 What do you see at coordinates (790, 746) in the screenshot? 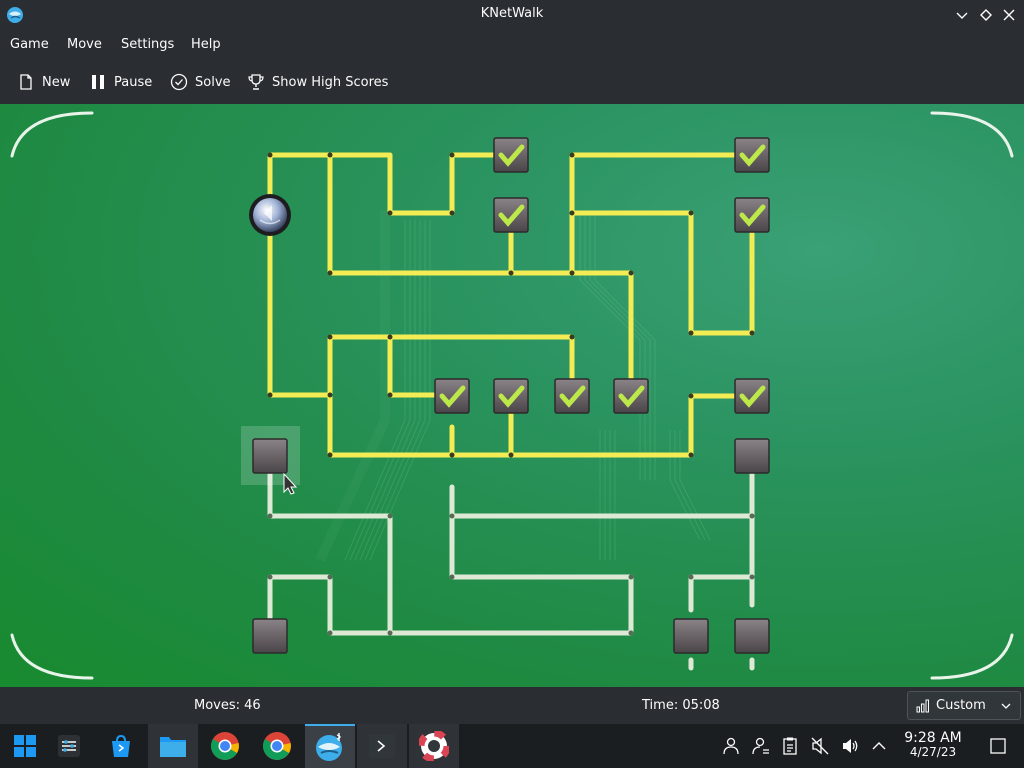
I see `clipboard-icon` at bounding box center [790, 746].